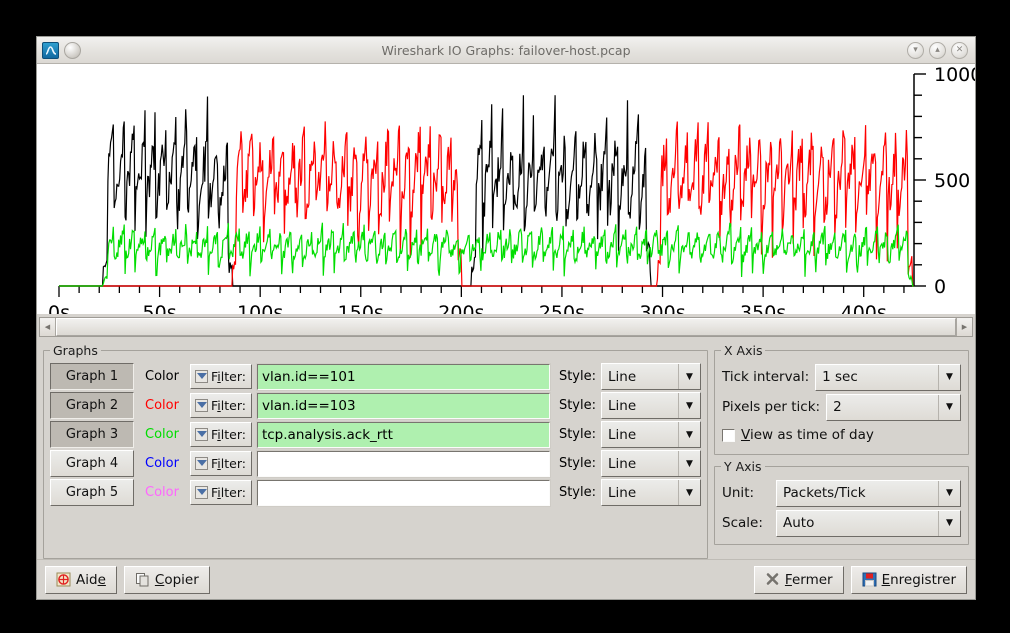 The height and width of the screenshot is (633, 1010). What do you see at coordinates (893, 407) in the screenshot?
I see `pixels-per-tick-select: 2 ▼` at bounding box center [893, 407].